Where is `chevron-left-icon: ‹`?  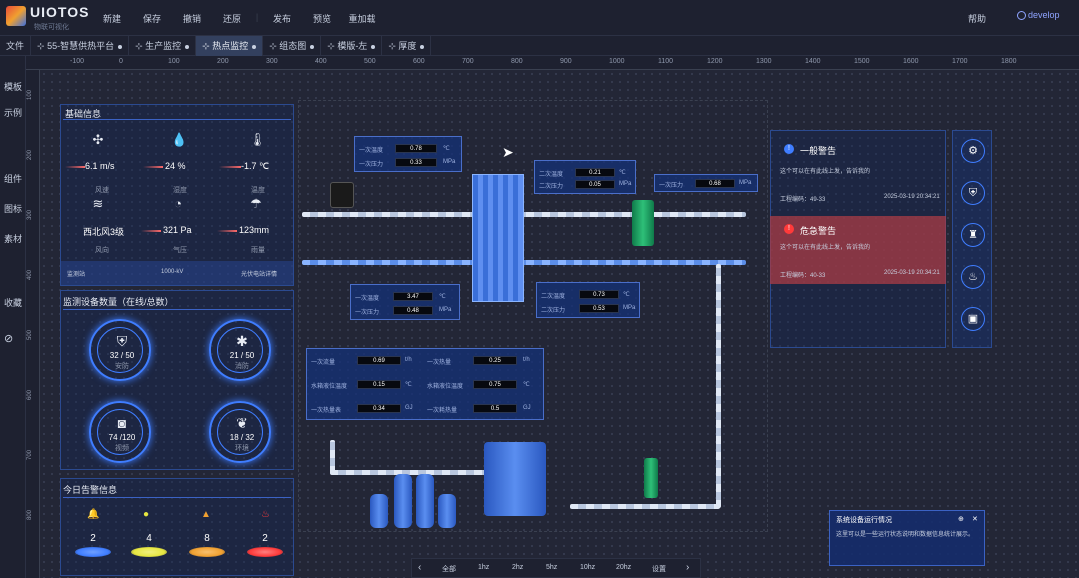
chevron-left-icon: ‹ is located at coordinates (419, 567).